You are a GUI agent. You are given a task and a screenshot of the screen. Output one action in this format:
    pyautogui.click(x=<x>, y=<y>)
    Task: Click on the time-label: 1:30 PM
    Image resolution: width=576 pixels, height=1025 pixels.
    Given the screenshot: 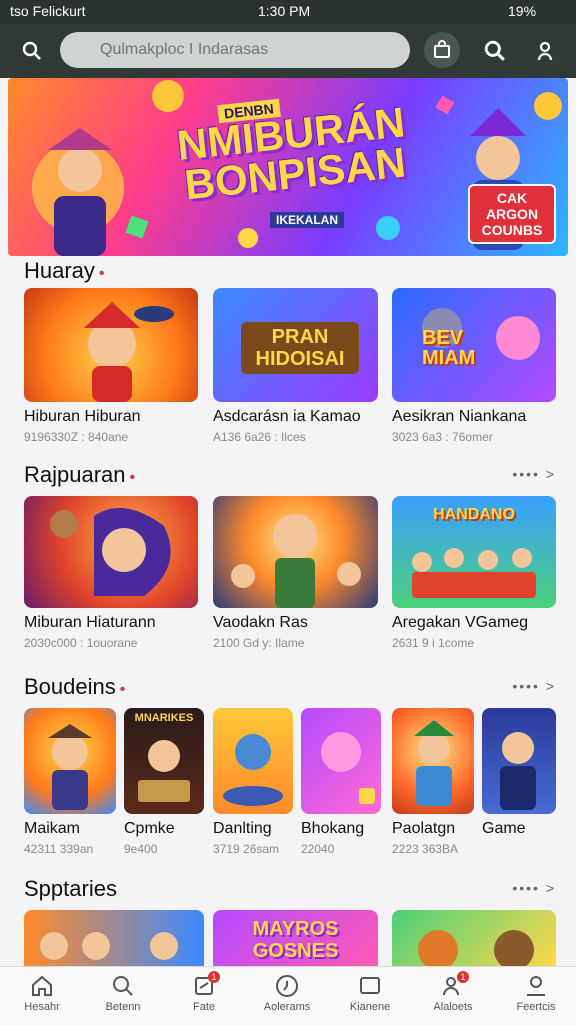 What is the action you would take?
    pyautogui.click(x=284, y=11)
    